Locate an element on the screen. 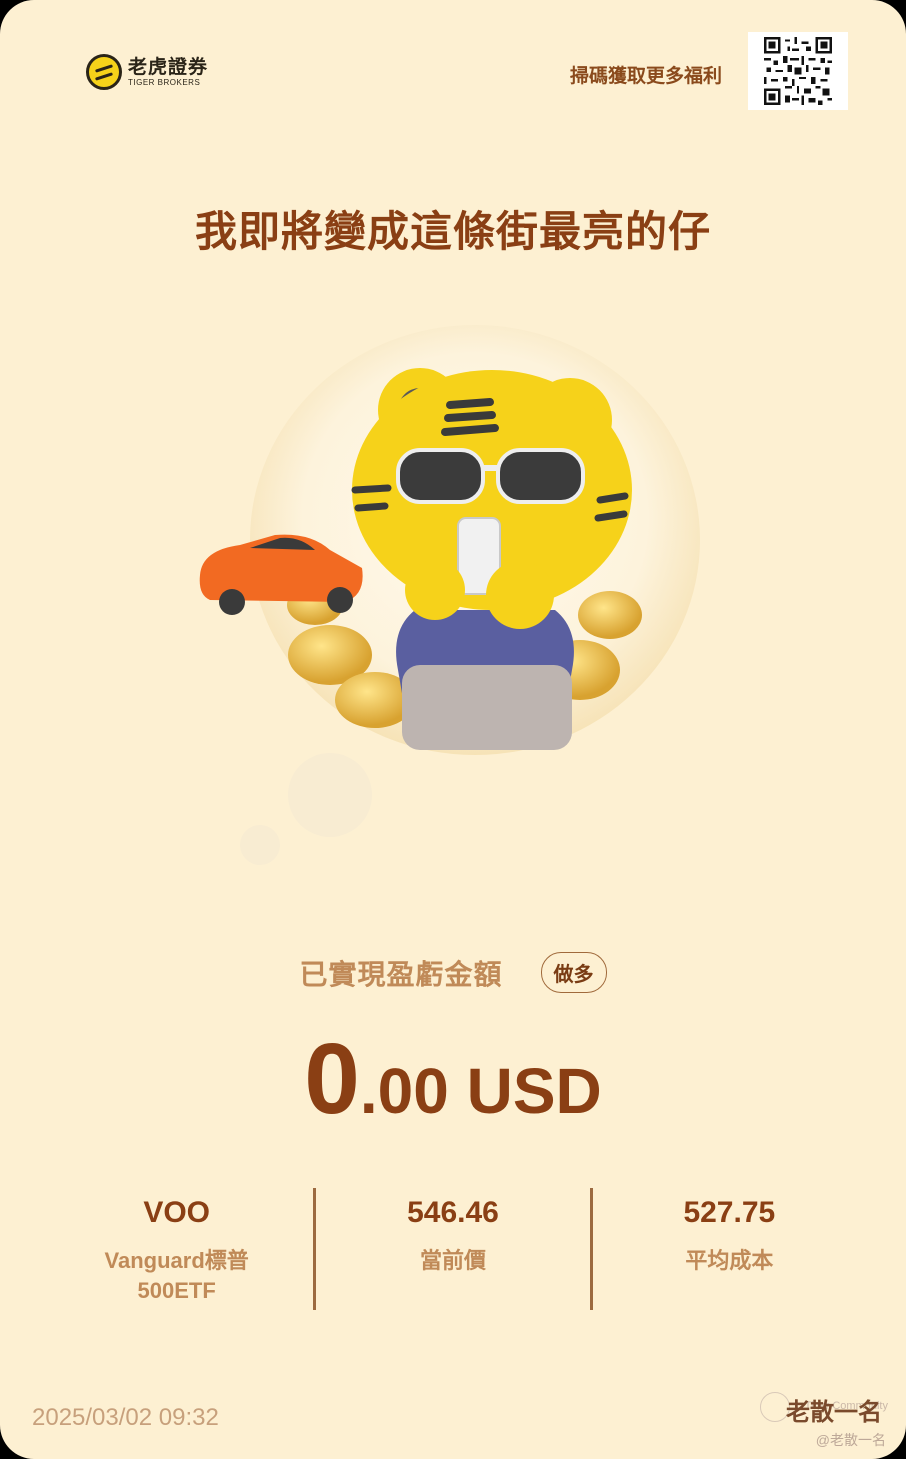  headline: 我即將變成這條街最亮的仔 is located at coordinates (452, 231).